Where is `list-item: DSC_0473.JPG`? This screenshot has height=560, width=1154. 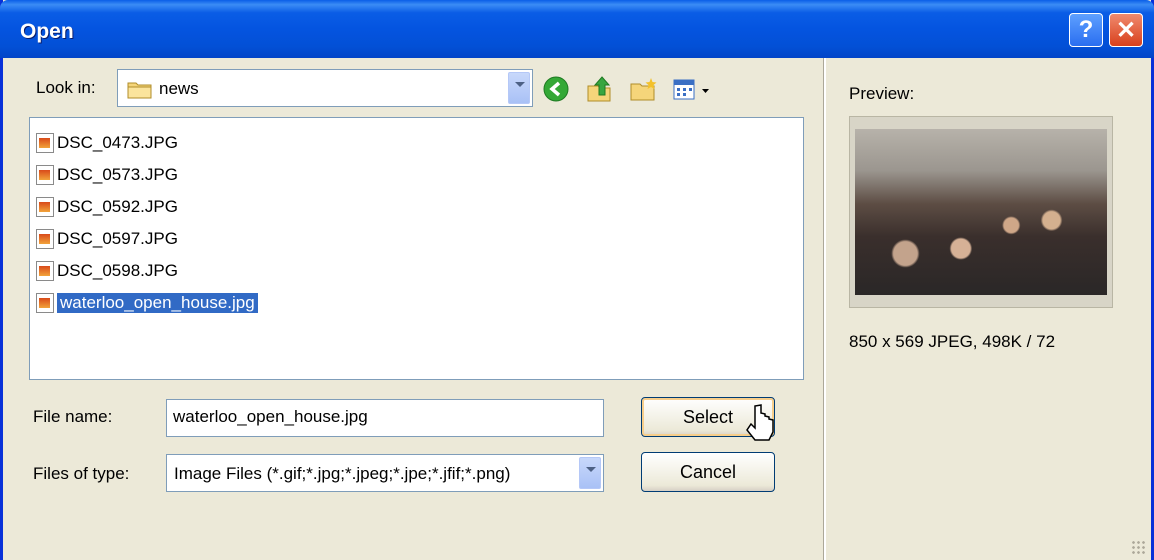 list-item: DSC_0473.JPG is located at coordinates (107, 143).